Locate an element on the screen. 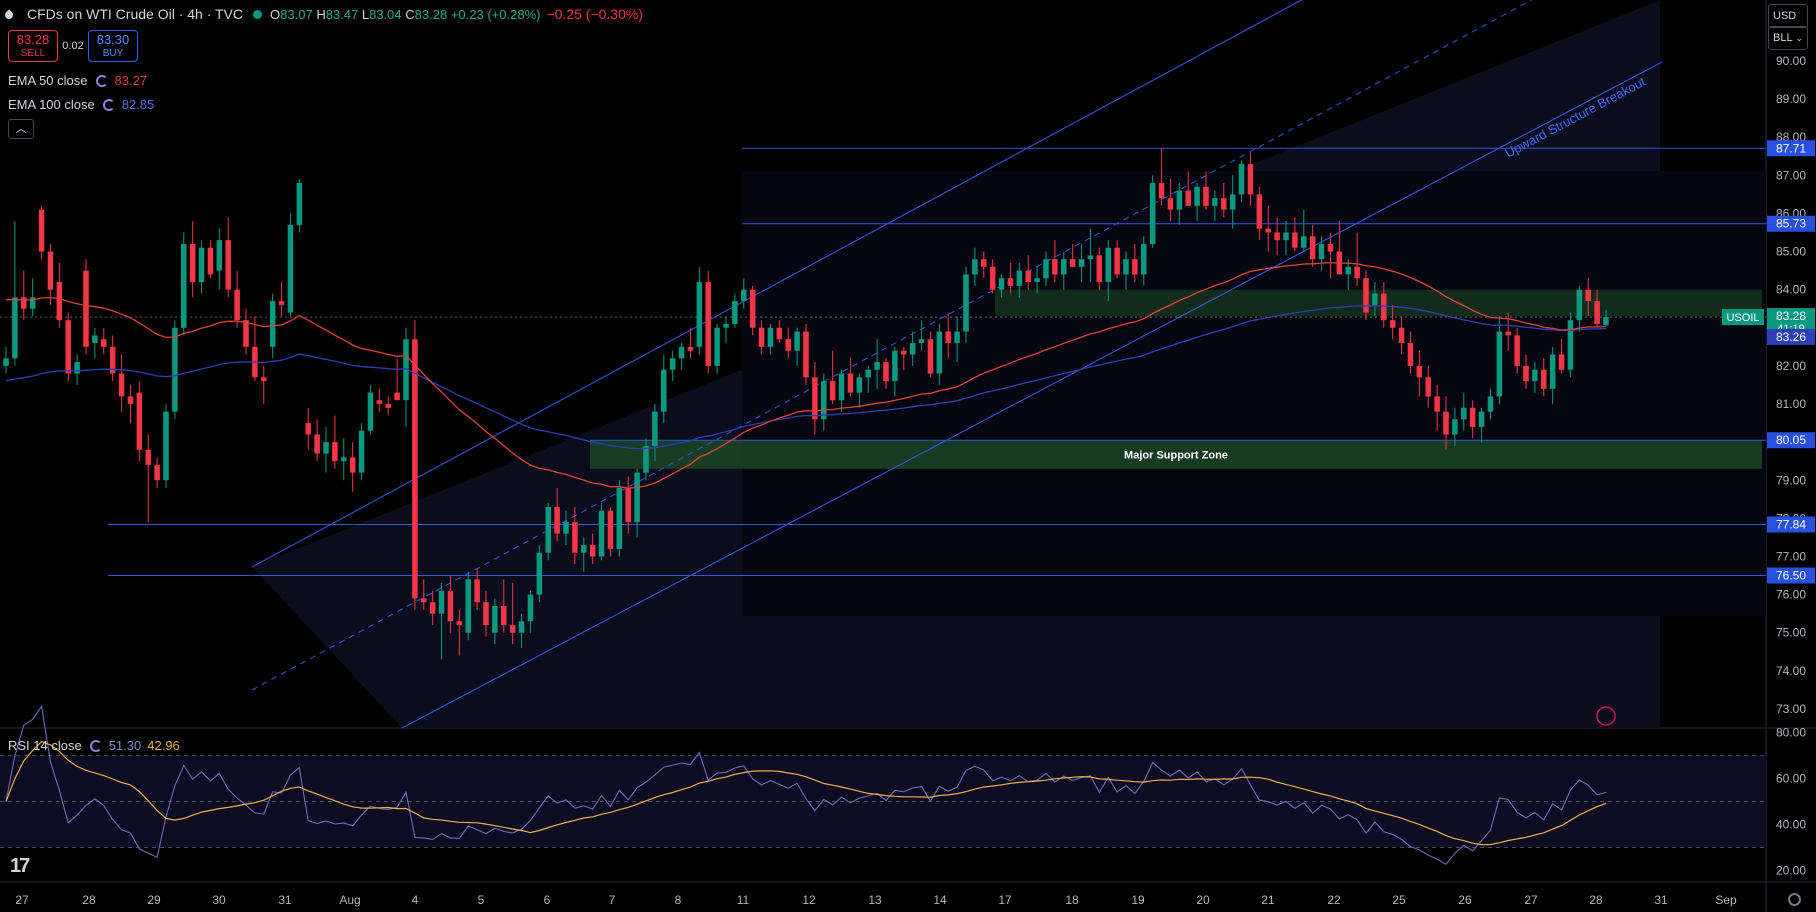  level-price-label: 87.71 is located at coordinates (1791, 148).